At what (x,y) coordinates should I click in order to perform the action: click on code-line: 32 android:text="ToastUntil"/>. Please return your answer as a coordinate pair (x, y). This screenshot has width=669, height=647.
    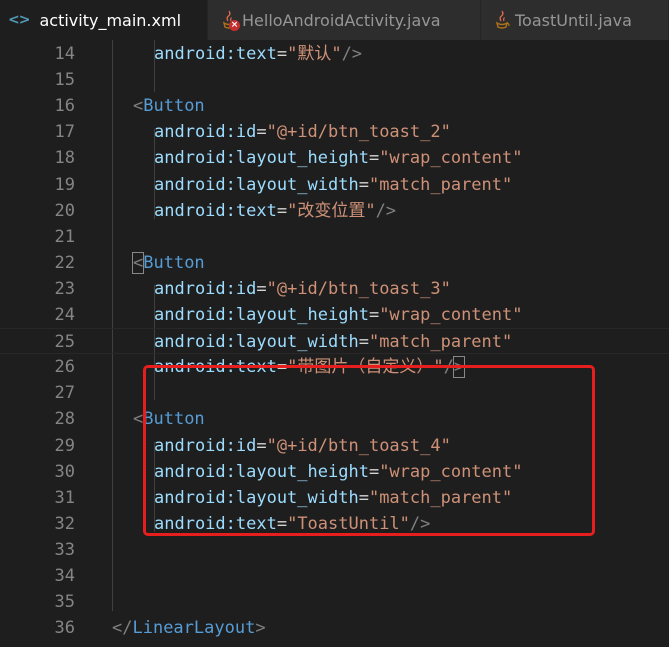
    Looking at the image, I should click on (334, 524).